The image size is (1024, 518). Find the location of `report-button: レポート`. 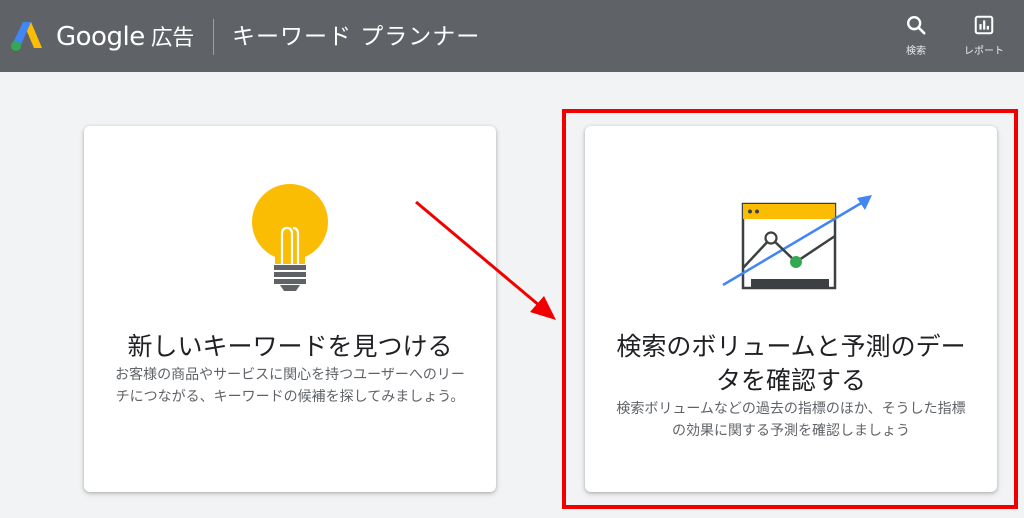

report-button: レポート is located at coordinates (984, 40).